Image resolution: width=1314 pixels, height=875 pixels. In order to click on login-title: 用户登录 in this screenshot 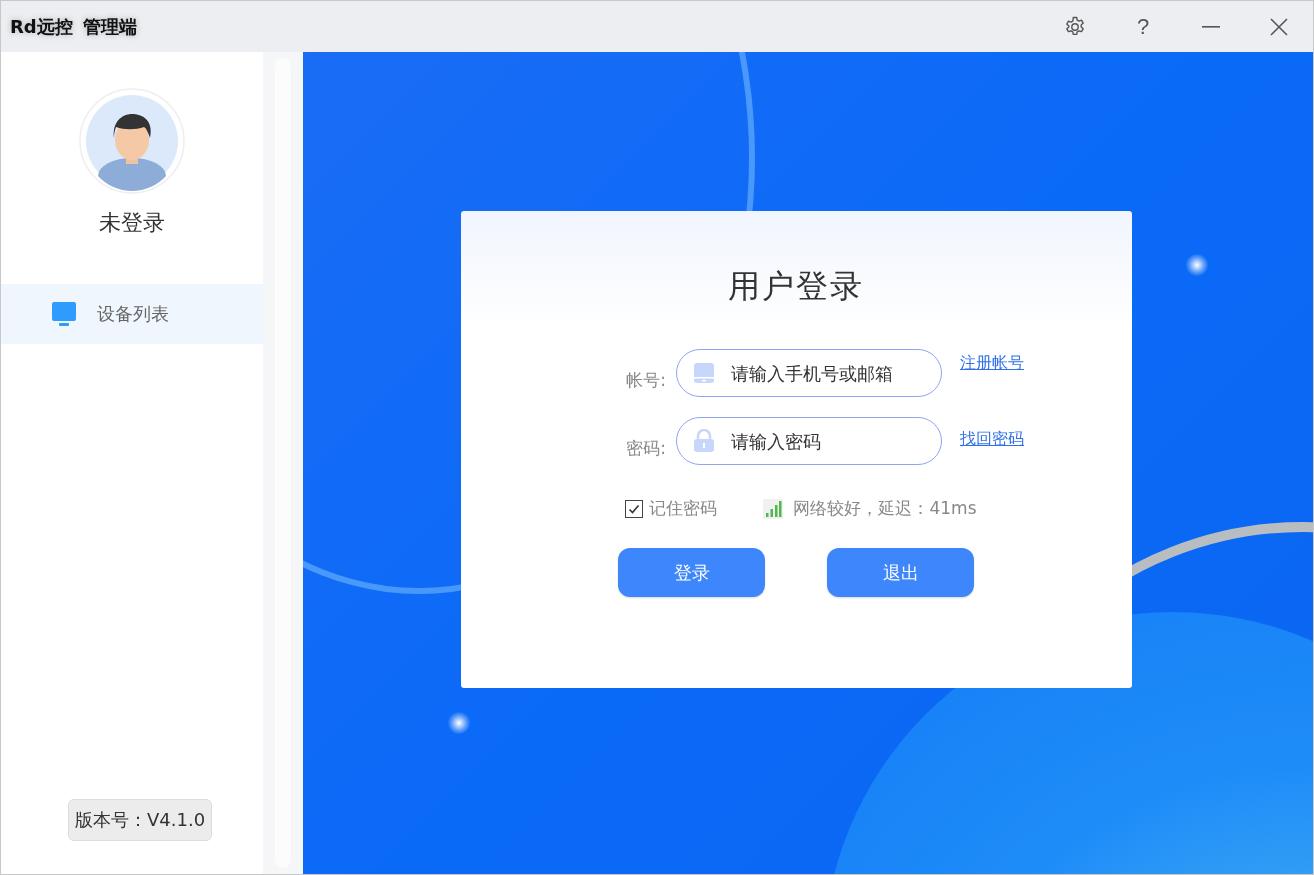, I will do `click(796, 286)`.